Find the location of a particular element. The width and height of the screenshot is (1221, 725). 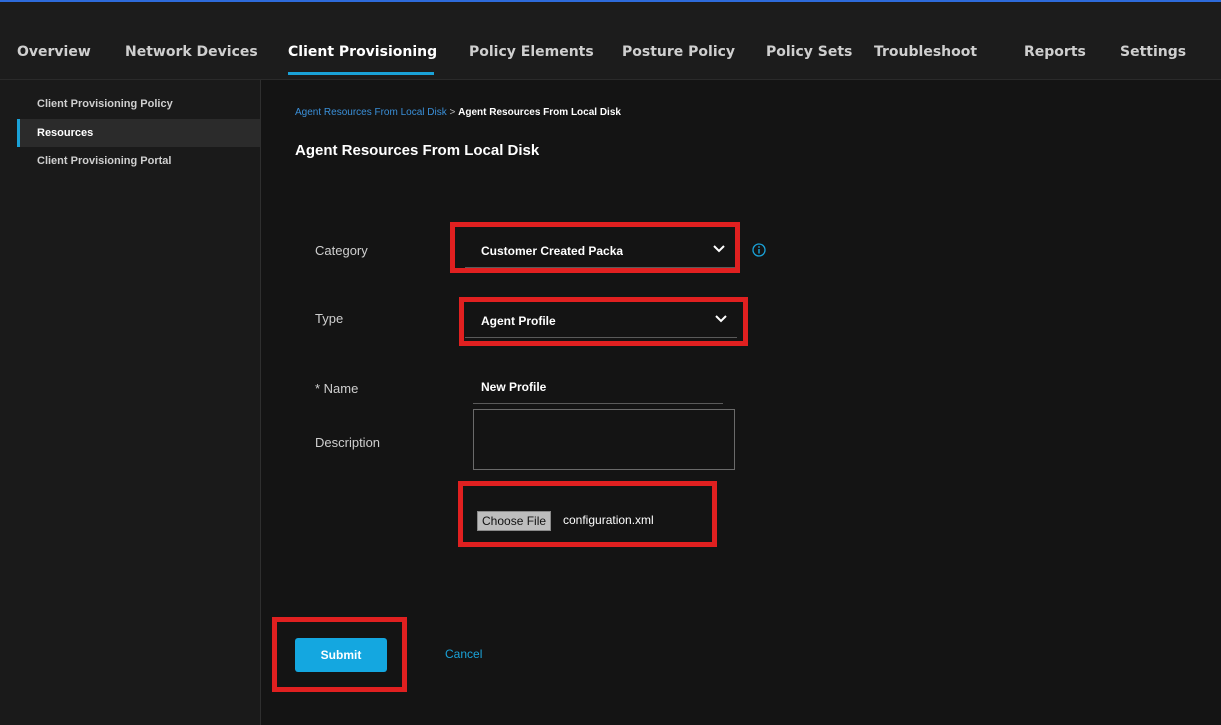

sidebar-item-client-provisioning-portal: Client Provisioning Portal is located at coordinates (138, 161).